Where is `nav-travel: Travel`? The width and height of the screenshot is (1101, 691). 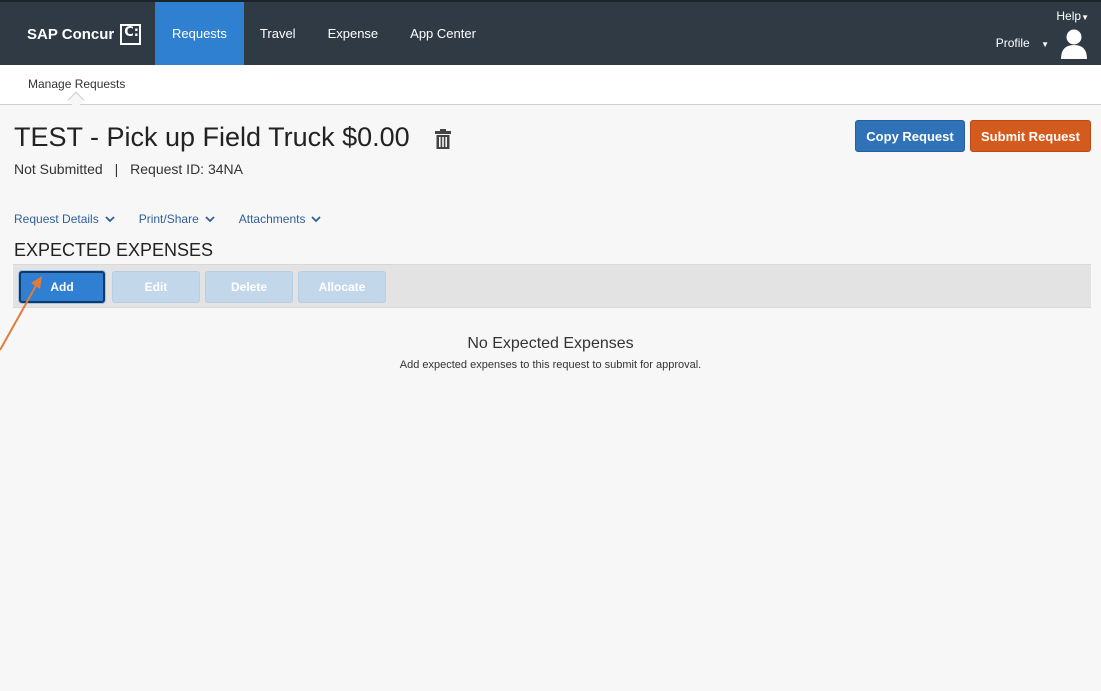
nav-travel: Travel is located at coordinates (278, 33).